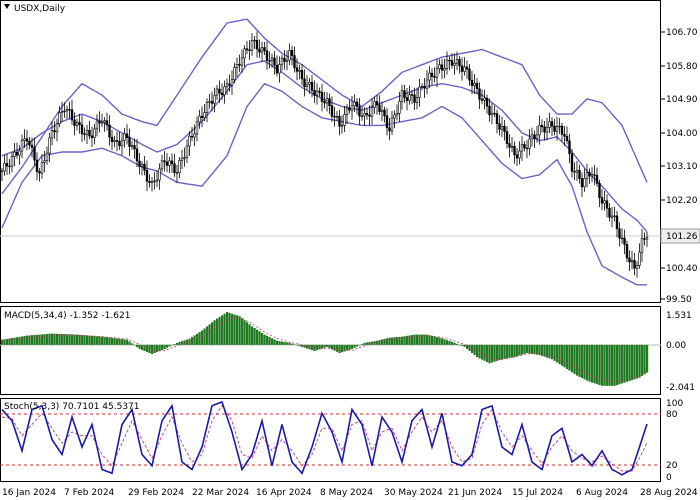  I want to click on date-label: 21 Jun 2024, so click(475, 493).